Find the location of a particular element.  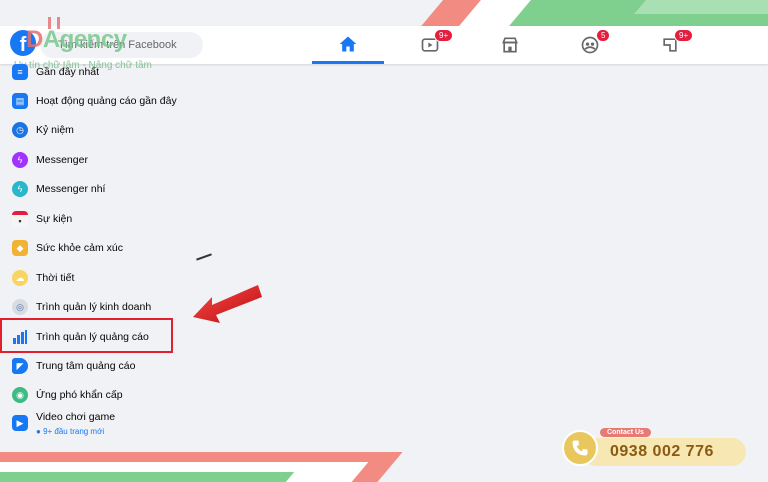

recent-icon: ≡ is located at coordinates (20, 72).